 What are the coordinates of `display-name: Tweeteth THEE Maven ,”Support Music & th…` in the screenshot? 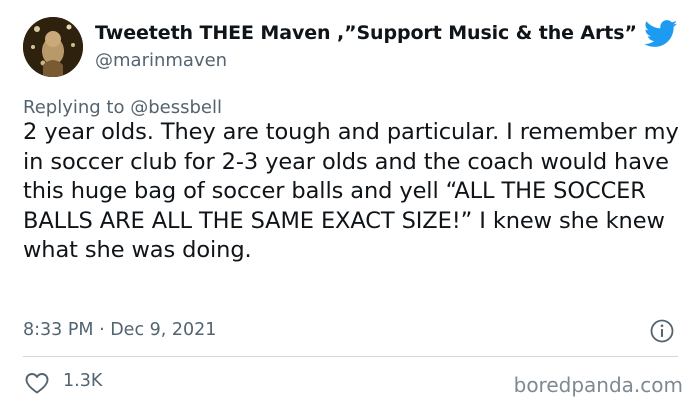 It's located at (366, 33).